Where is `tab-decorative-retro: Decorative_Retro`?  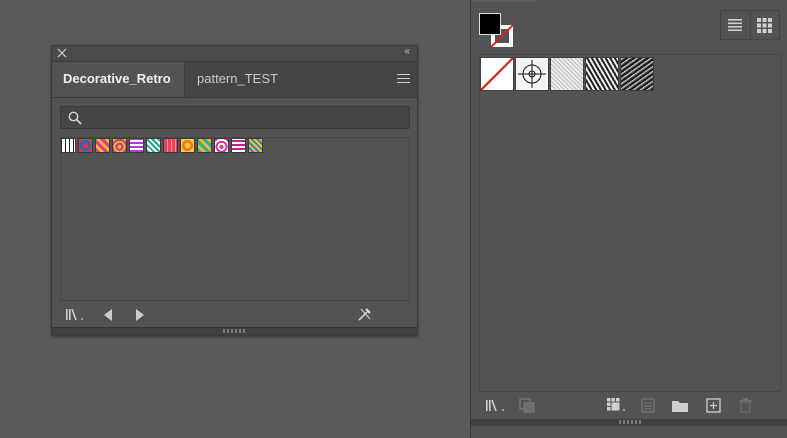 tab-decorative-retro: Decorative_Retro is located at coordinates (118, 79).